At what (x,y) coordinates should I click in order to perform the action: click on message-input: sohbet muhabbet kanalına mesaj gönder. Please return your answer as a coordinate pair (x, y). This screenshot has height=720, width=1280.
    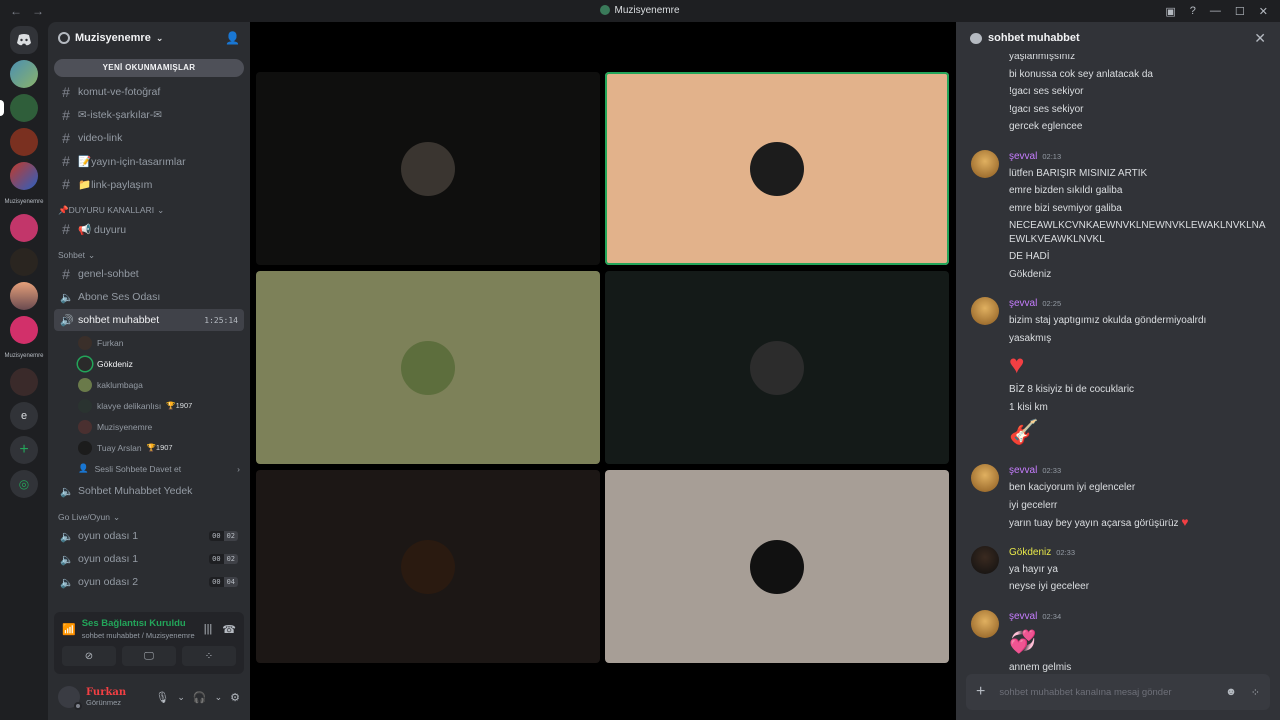
    Looking at the image, I should click on (1105, 692).